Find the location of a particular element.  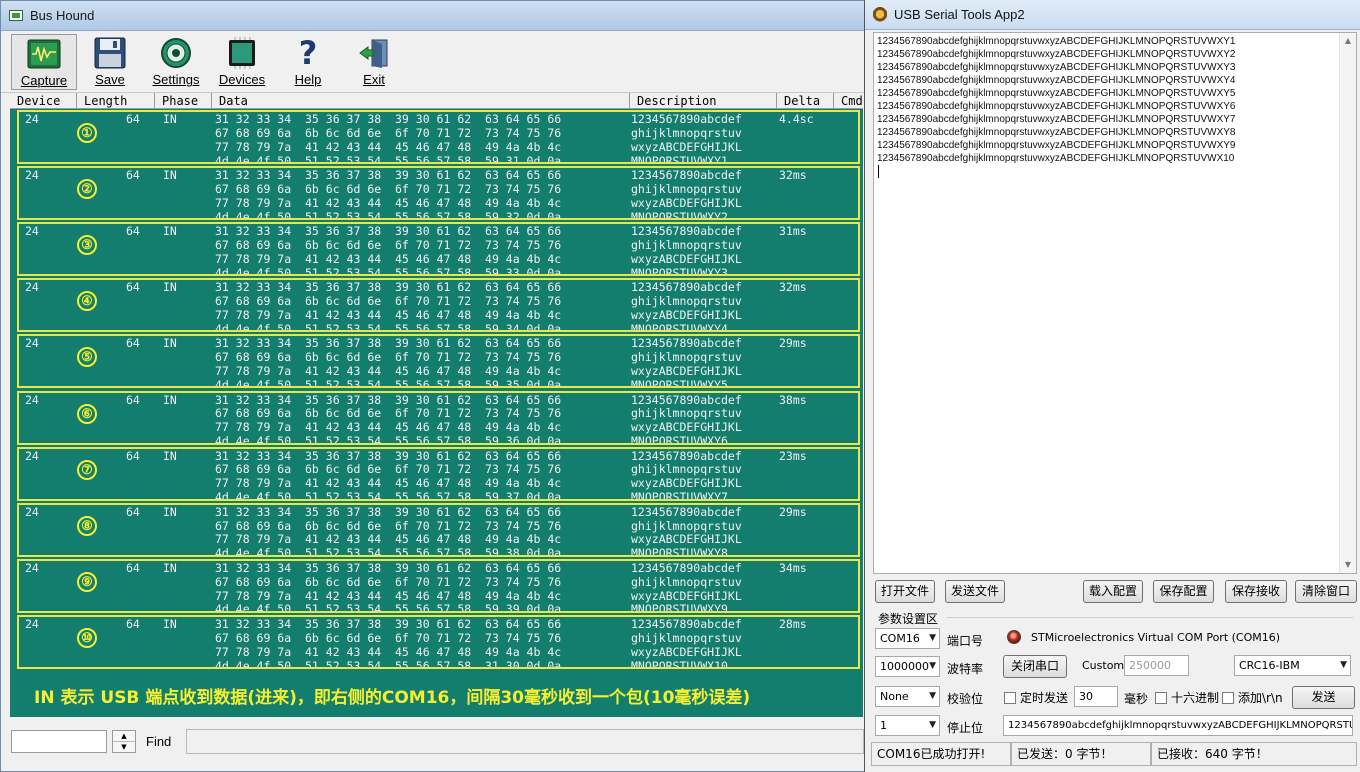

stop-bits-select: 1 ▼ is located at coordinates (907, 725).